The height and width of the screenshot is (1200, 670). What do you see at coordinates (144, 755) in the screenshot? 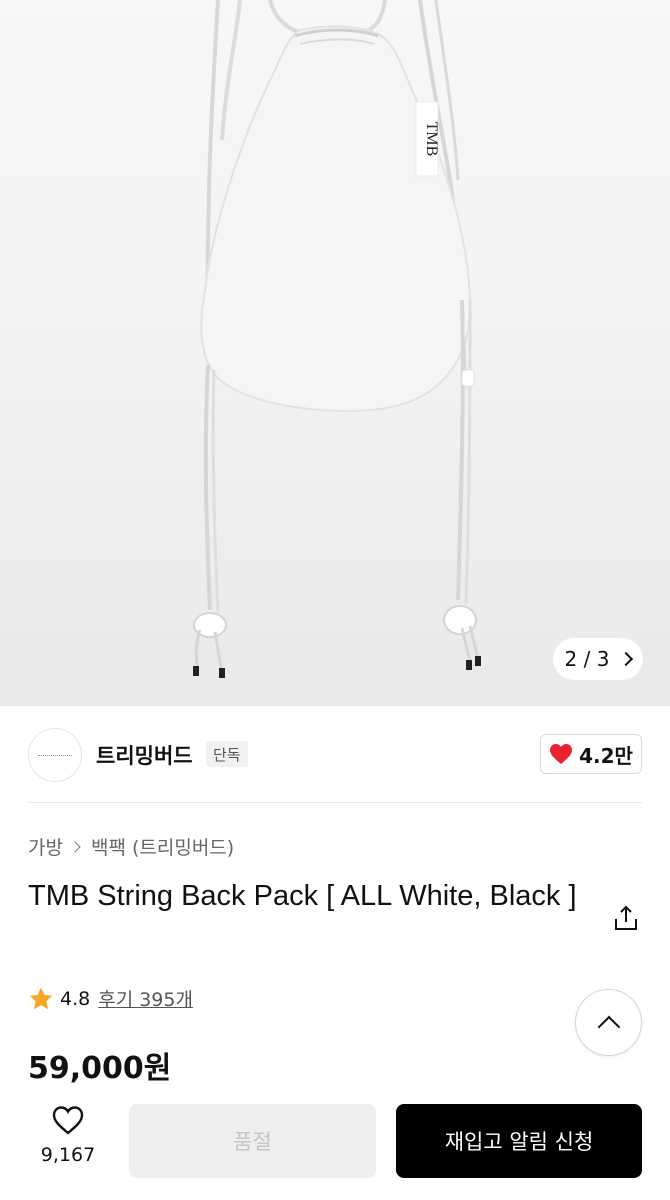
I see `seller-name: 트리밍버드` at bounding box center [144, 755].